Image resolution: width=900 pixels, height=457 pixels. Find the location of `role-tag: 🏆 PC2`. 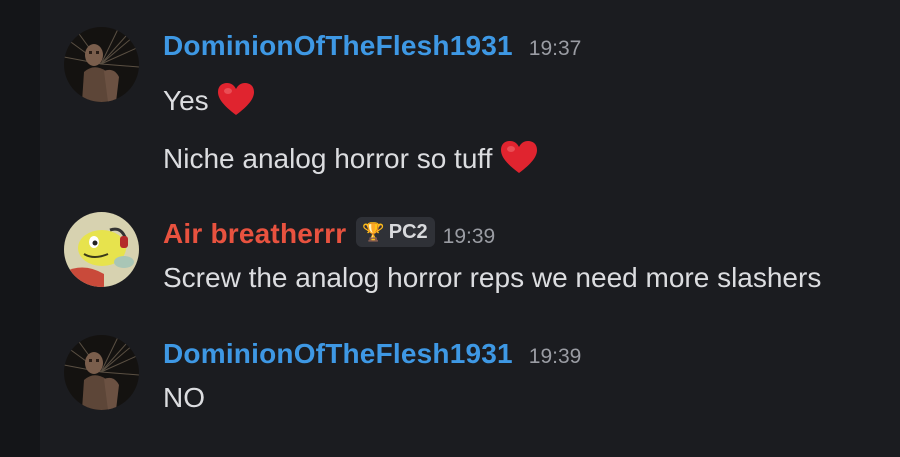

role-tag: 🏆 PC2 is located at coordinates (395, 232).